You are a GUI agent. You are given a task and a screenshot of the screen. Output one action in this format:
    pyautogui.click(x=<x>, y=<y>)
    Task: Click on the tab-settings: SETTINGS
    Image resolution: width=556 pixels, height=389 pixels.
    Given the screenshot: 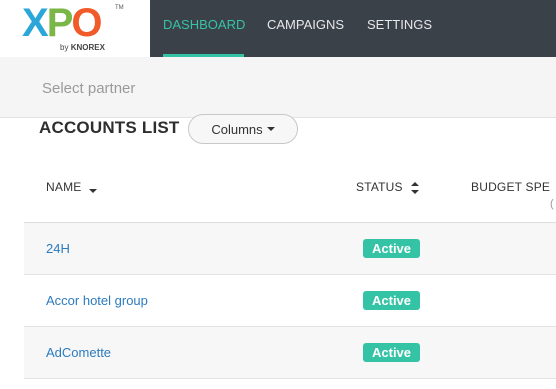 What is the action you would take?
    pyautogui.click(x=399, y=28)
    